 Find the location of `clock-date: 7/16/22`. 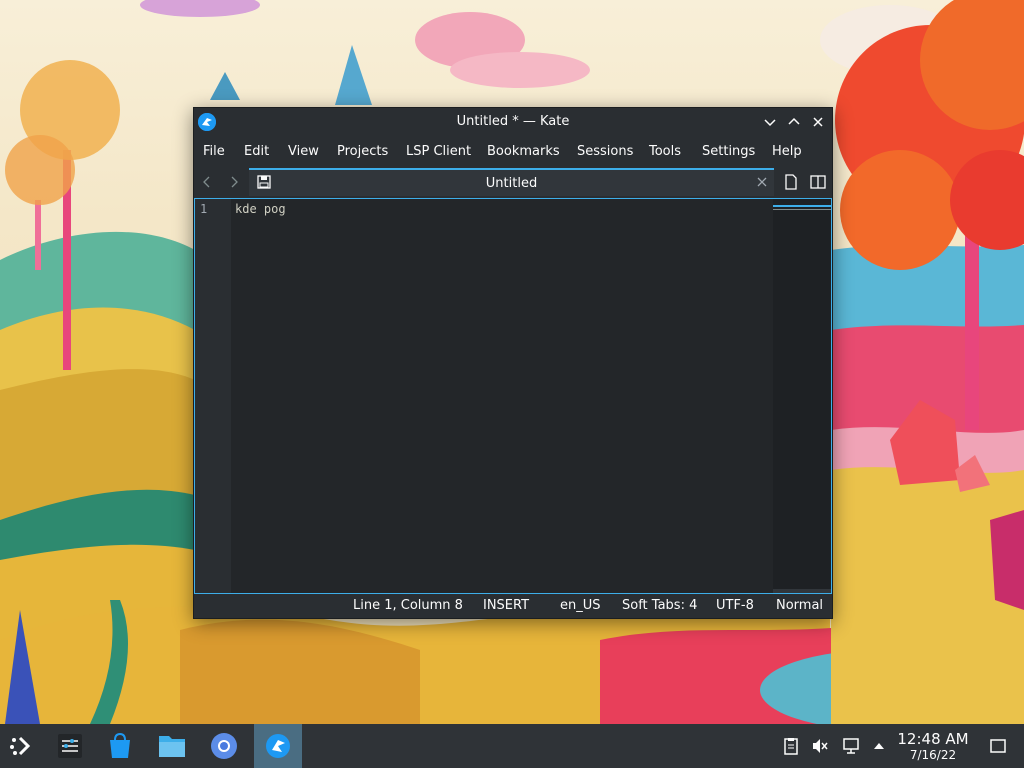

clock-date: 7/16/22 is located at coordinates (933, 755).